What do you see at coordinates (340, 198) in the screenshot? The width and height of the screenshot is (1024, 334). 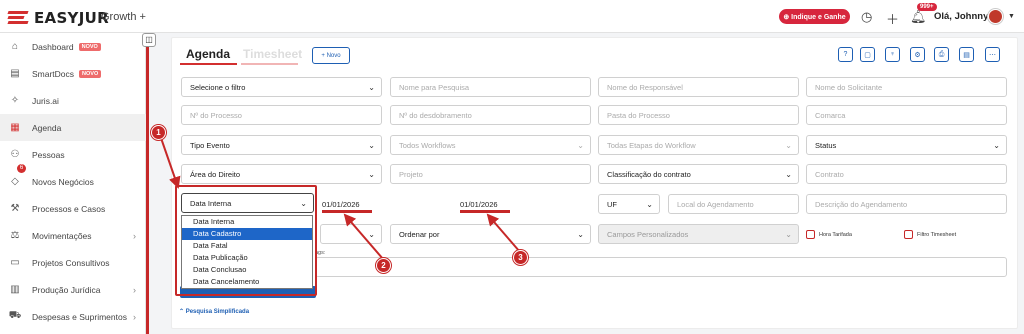 I see `annotation-arrows` at bounding box center [340, 198].